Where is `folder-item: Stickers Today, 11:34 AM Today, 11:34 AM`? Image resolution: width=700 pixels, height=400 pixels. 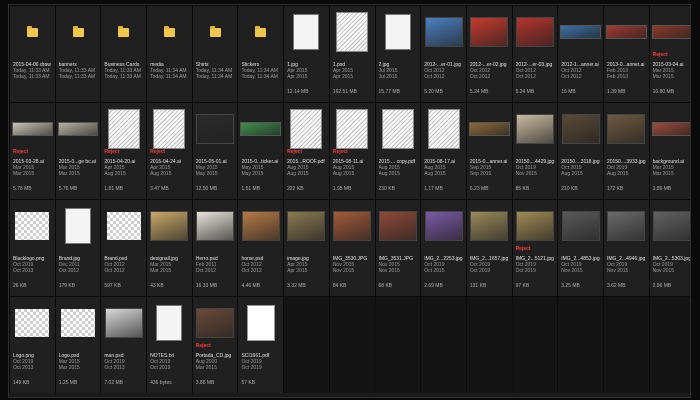
folder-item: Stickers Today, 11:34 AM Today, 11:34 AM is located at coordinates (261, 54).